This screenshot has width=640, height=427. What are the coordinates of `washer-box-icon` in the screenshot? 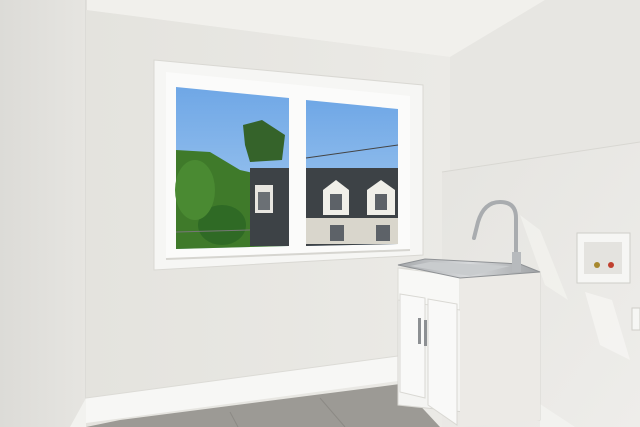 It's located at (603, 258).